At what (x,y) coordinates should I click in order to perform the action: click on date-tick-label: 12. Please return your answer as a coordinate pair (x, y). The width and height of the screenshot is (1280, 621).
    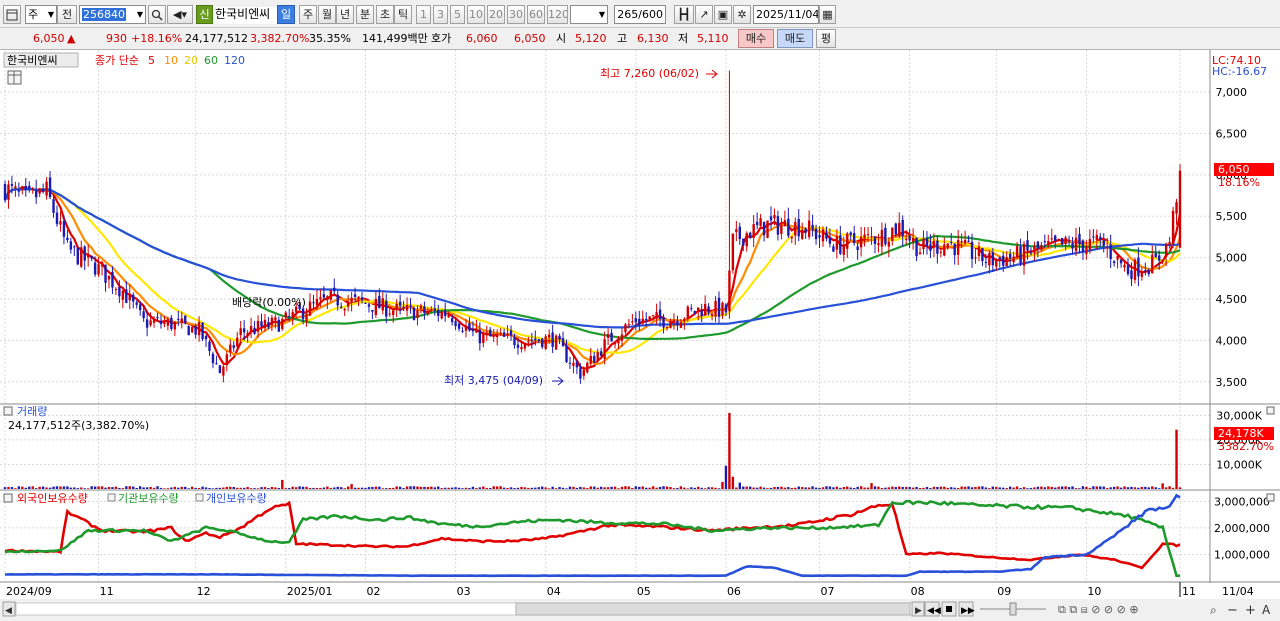
    Looking at the image, I should click on (204, 591).